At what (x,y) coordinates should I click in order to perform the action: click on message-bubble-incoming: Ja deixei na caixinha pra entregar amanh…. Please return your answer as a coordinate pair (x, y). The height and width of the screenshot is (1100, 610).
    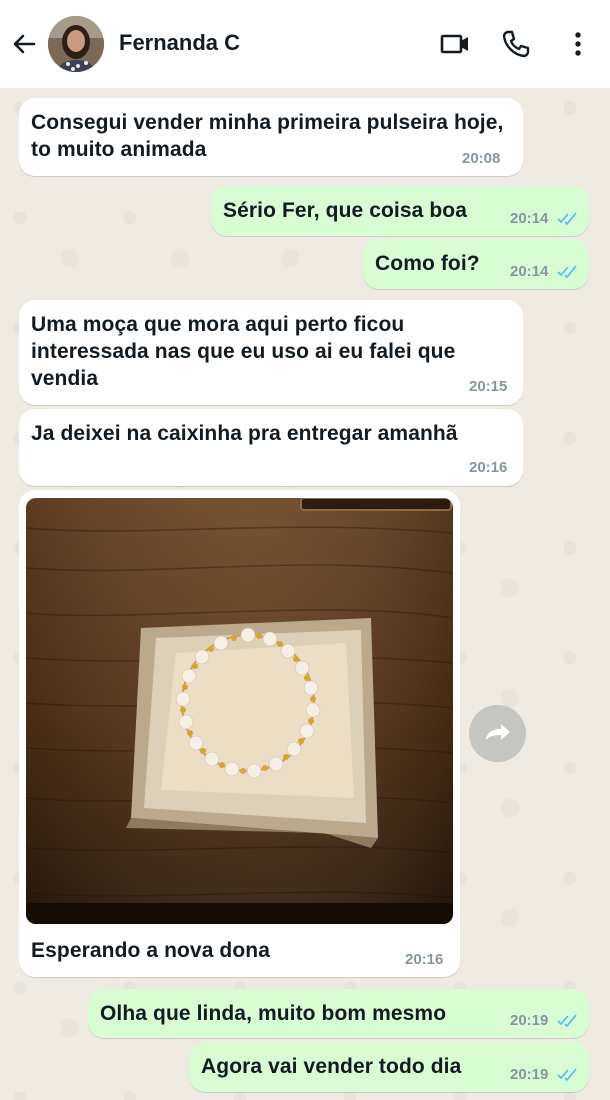
    Looking at the image, I should click on (271, 447).